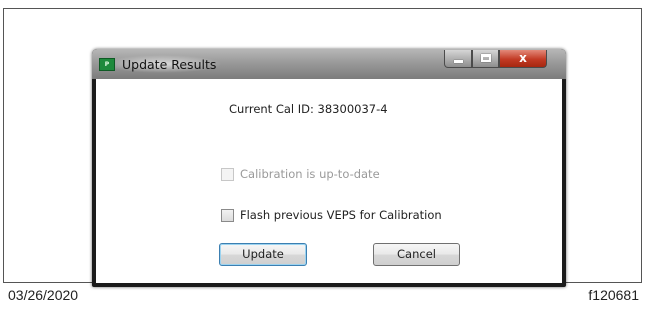 The image size is (647, 327). Describe the element at coordinates (329, 64) in the screenshot. I see `title-bar: P Update Results x` at that location.